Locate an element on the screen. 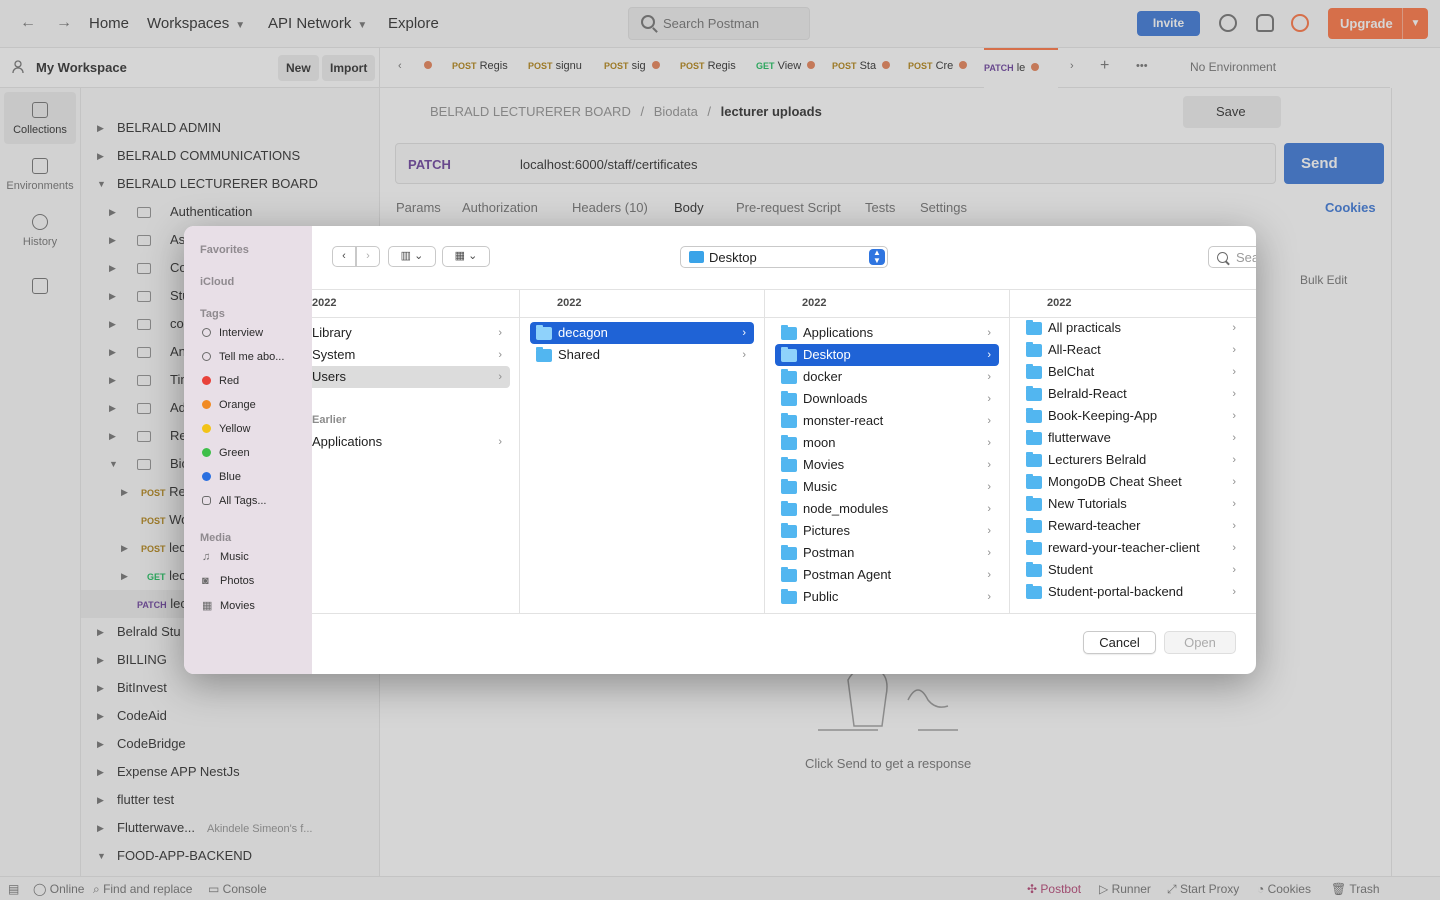 This screenshot has width=1440, height=900. tag-label: Green is located at coordinates (234, 453).